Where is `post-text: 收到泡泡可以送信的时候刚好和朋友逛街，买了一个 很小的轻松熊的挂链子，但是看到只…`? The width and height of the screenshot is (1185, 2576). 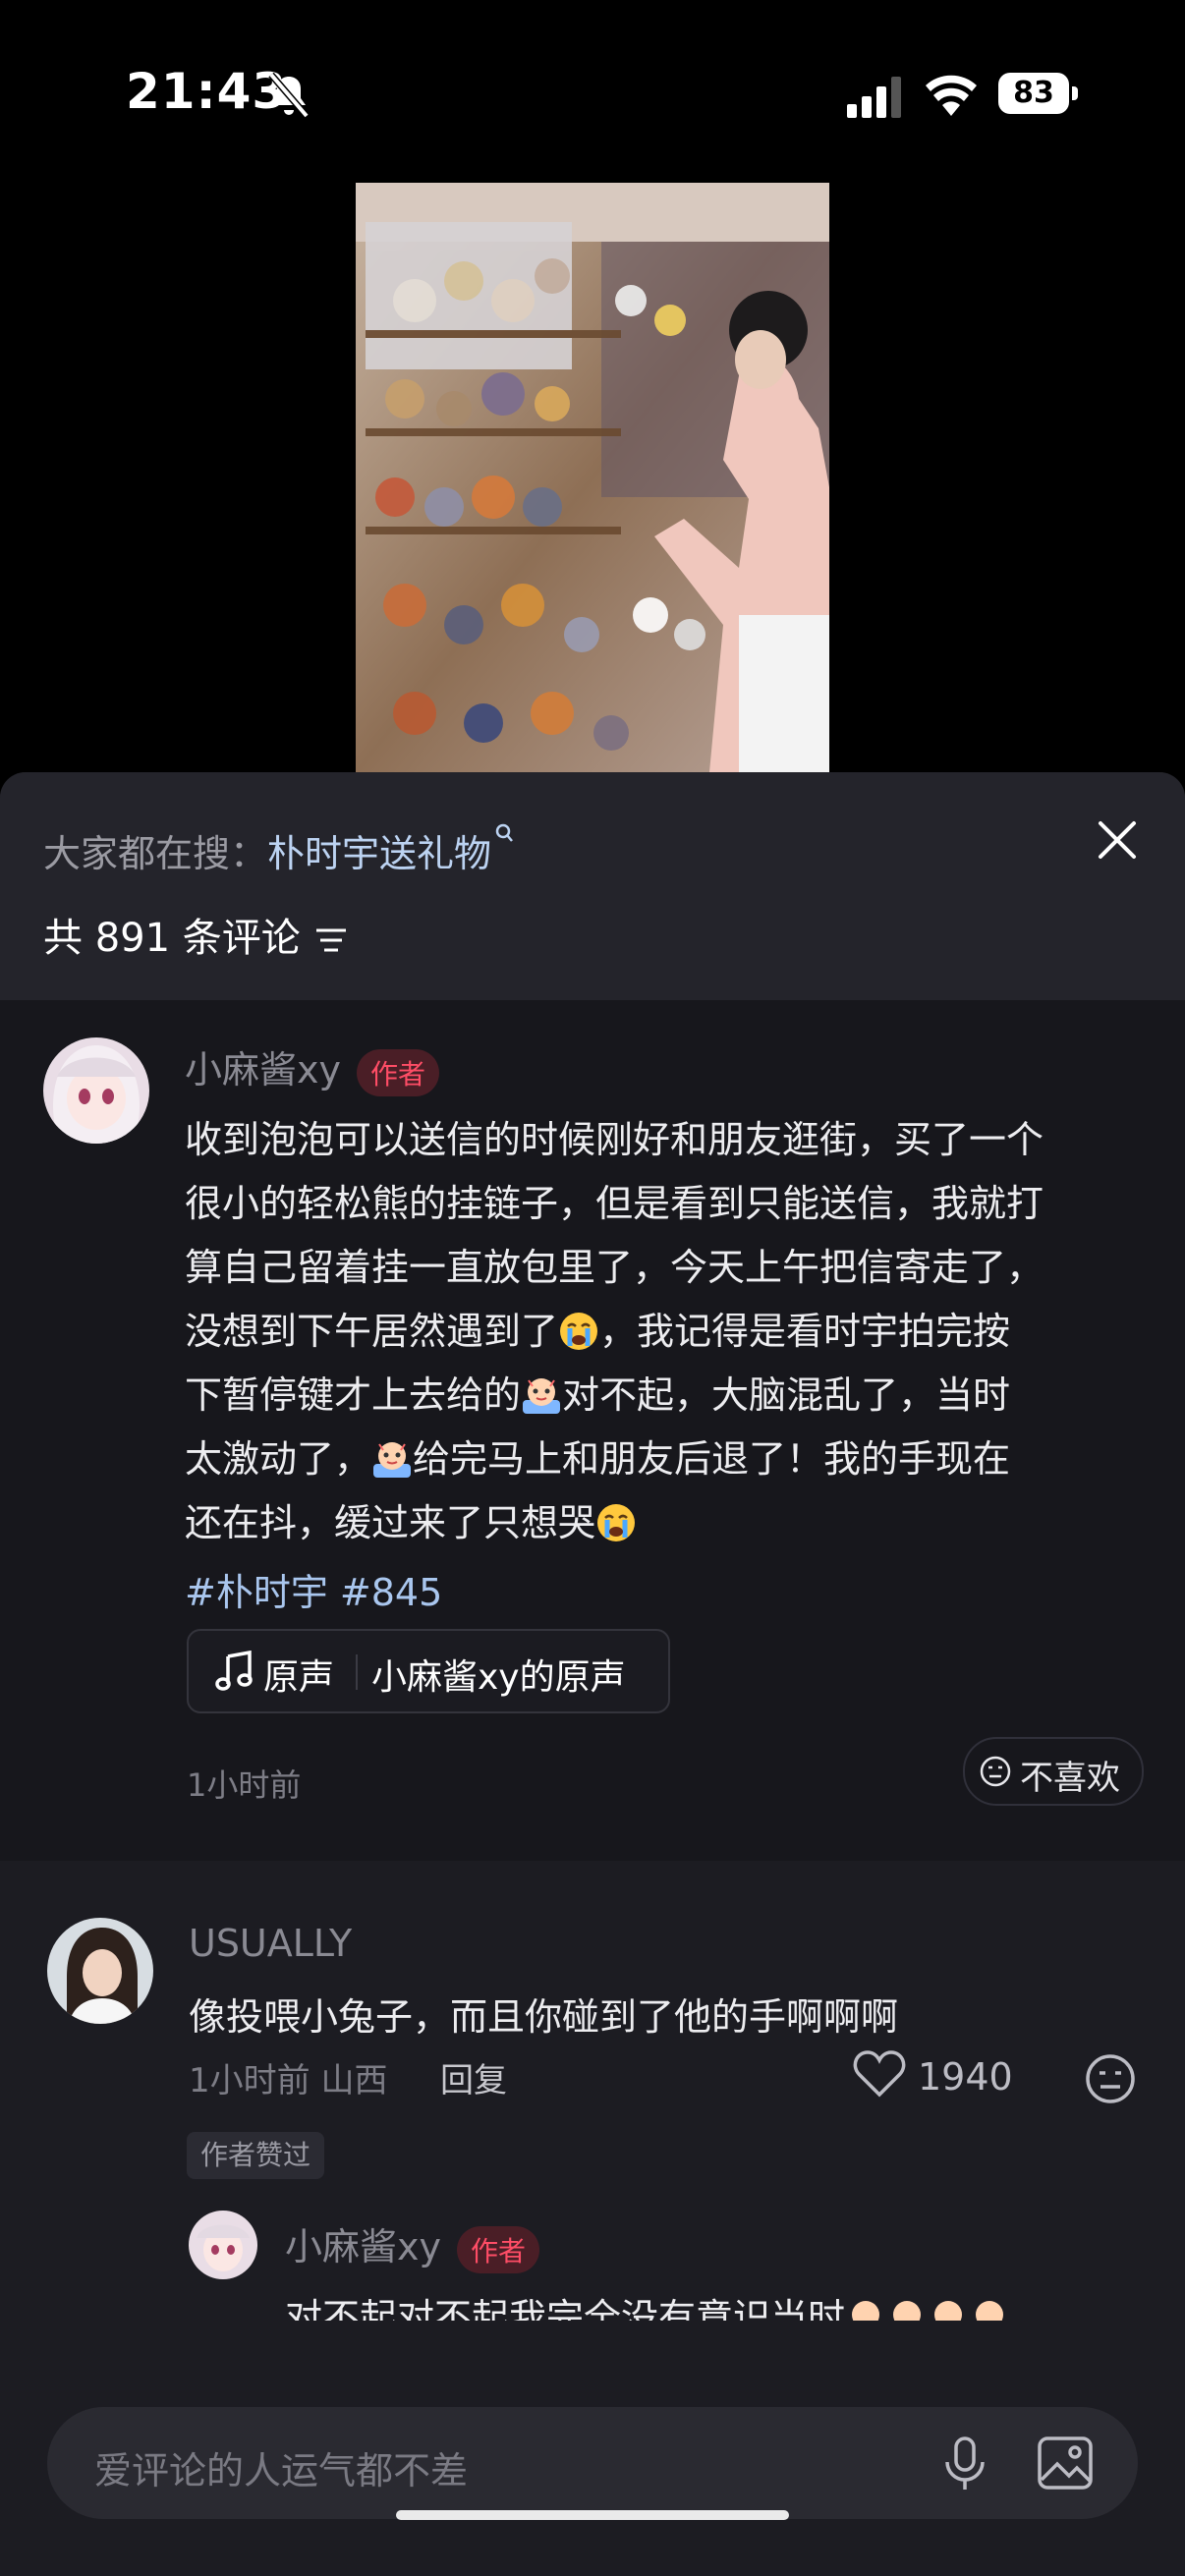
post-text: 收到泡泡可以送信的时候刚好和朋友逛街，买了一个 很小的轻松熊的挂链子，但是看到只… is located at coordinates (666, 1331).